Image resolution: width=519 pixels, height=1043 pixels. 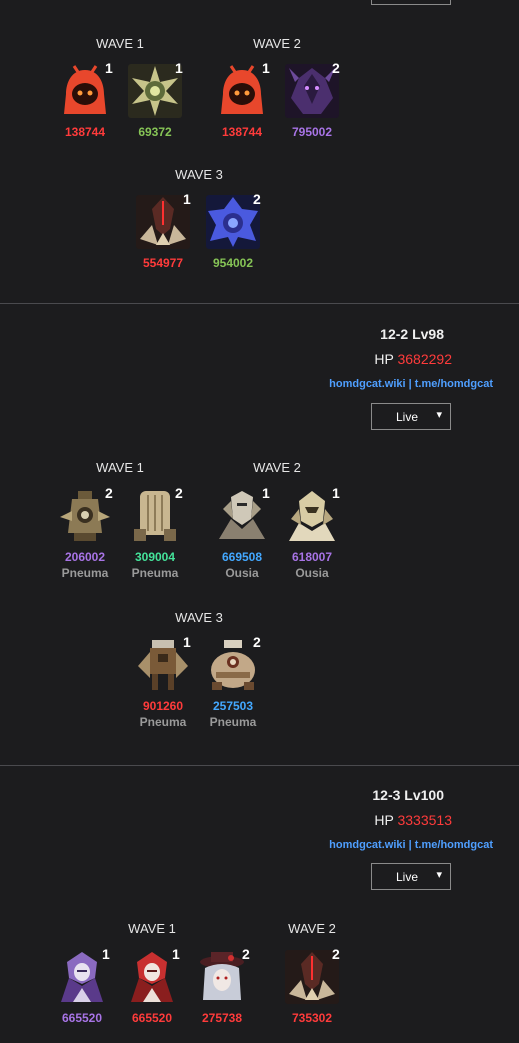 I want to click on enemy-hp: 618007, so click(x=312, y=557).